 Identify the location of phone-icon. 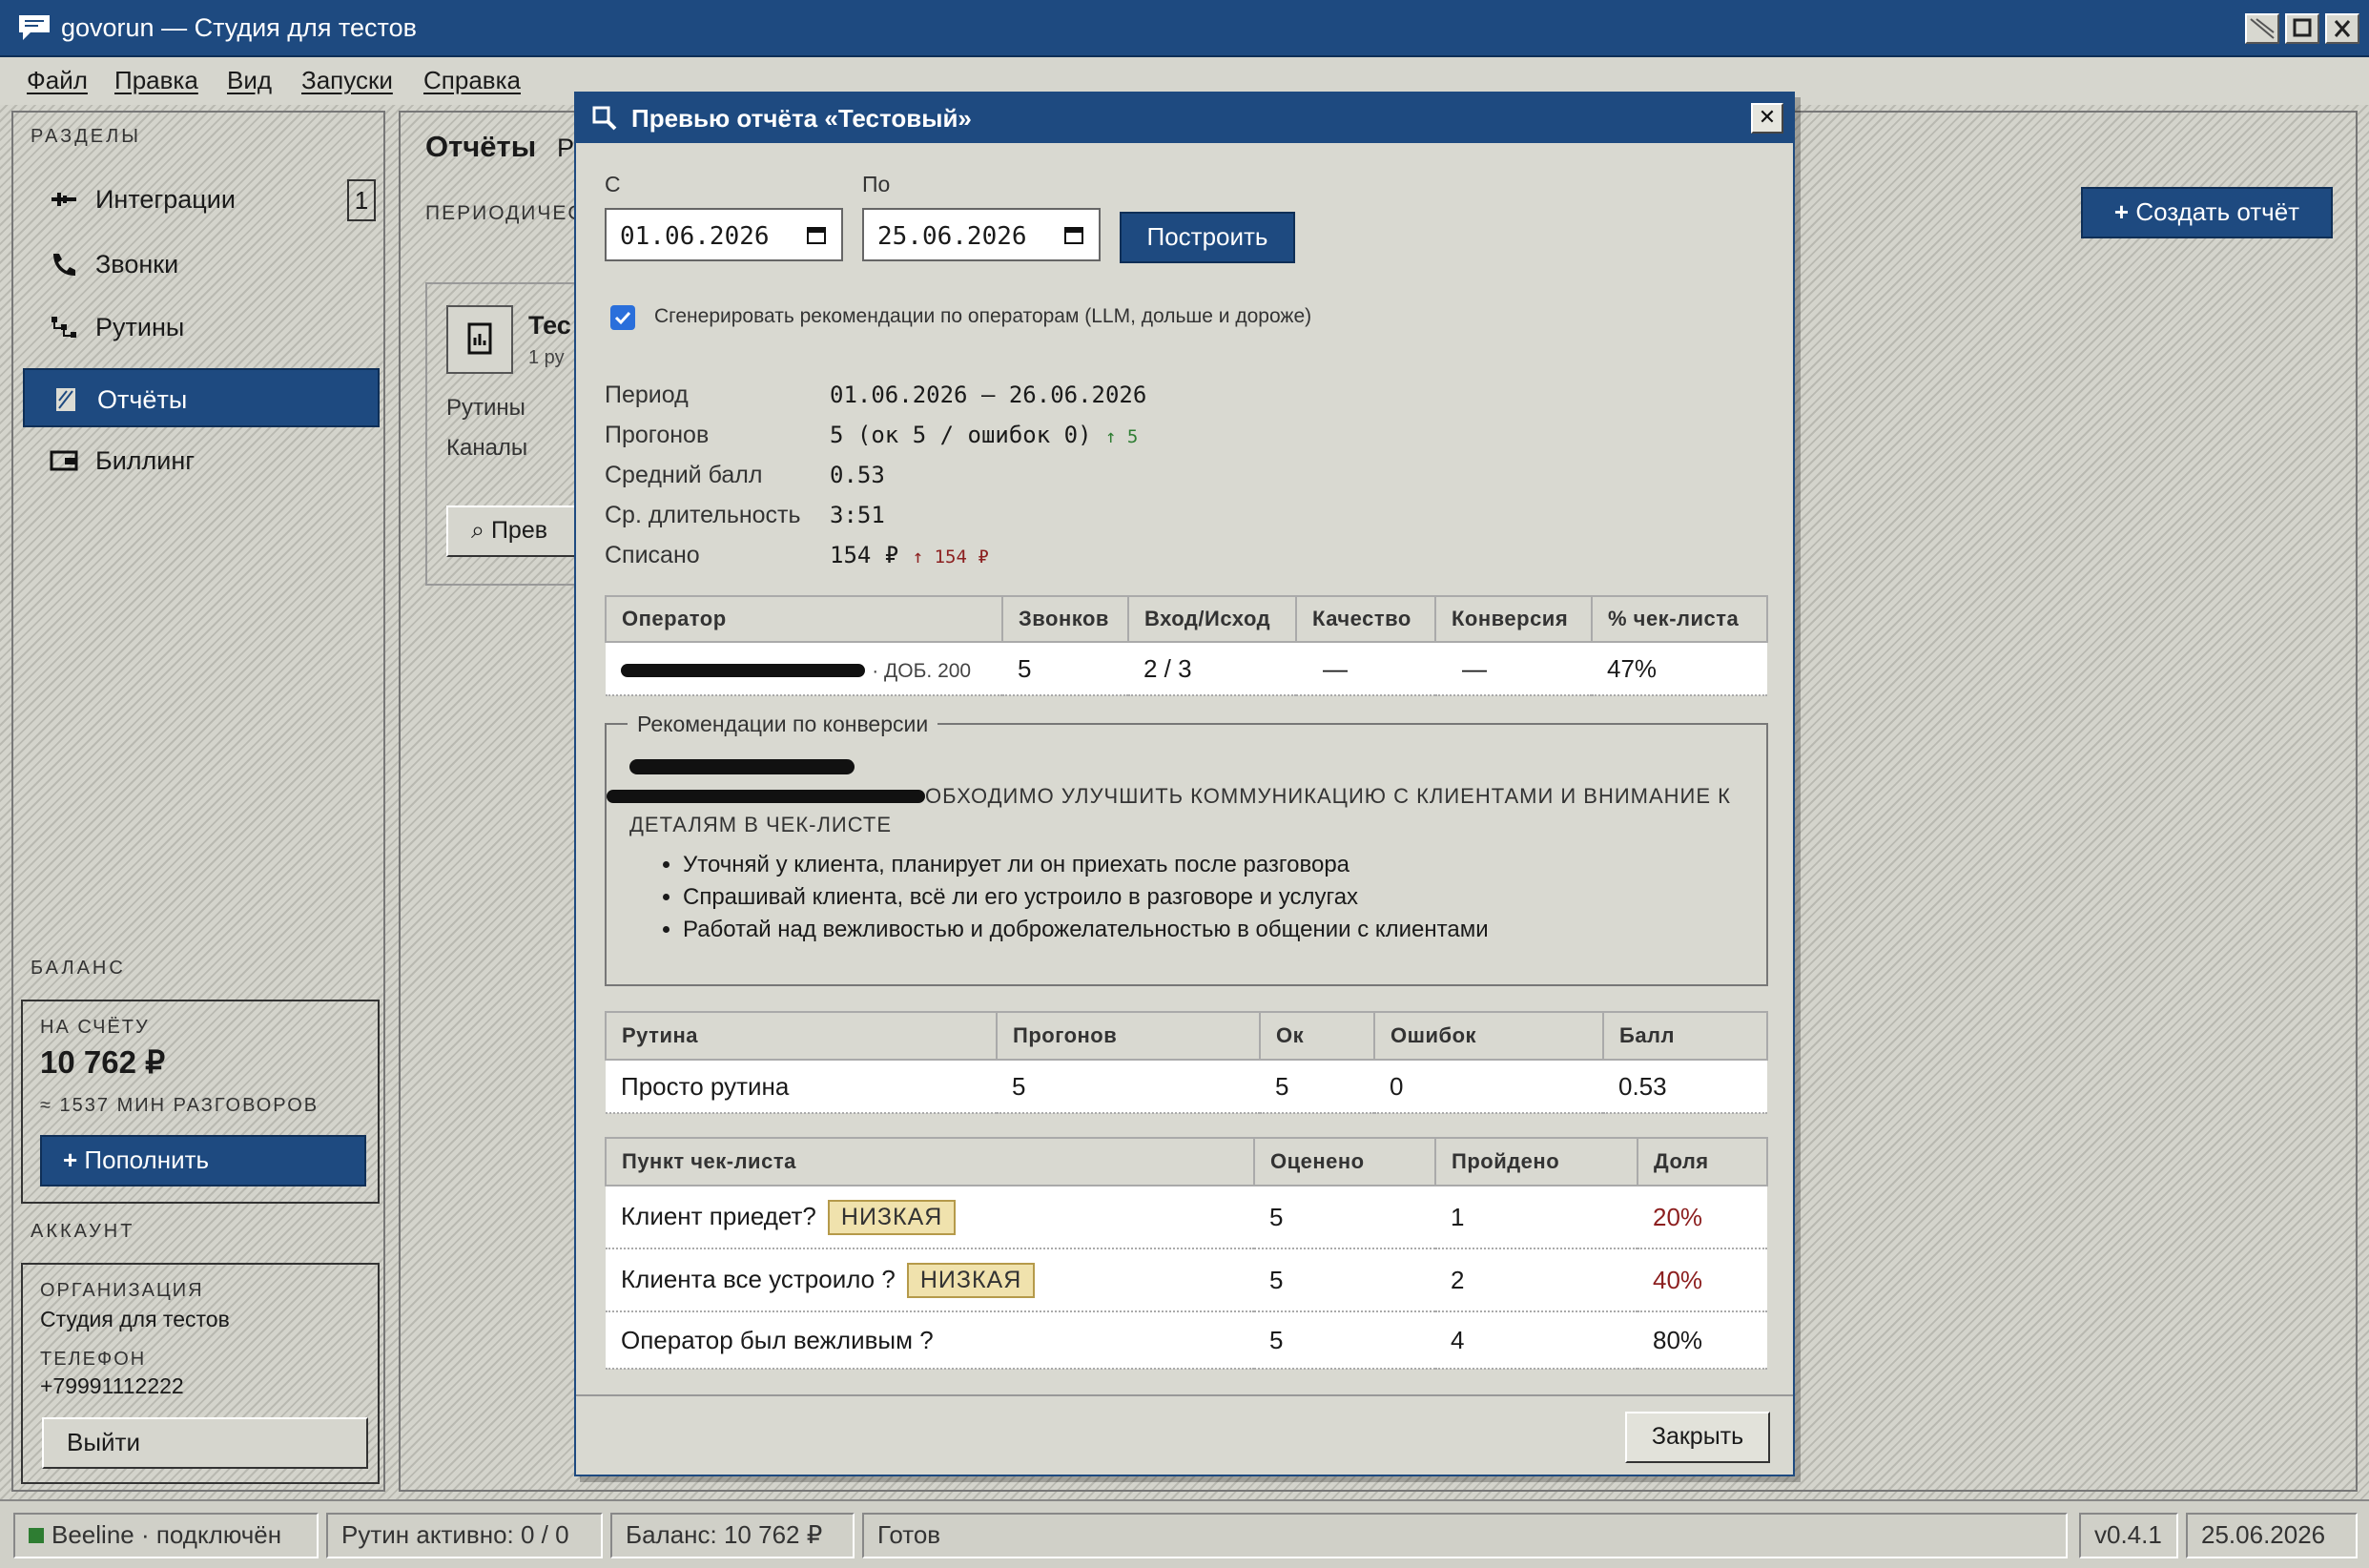
(64, 265).